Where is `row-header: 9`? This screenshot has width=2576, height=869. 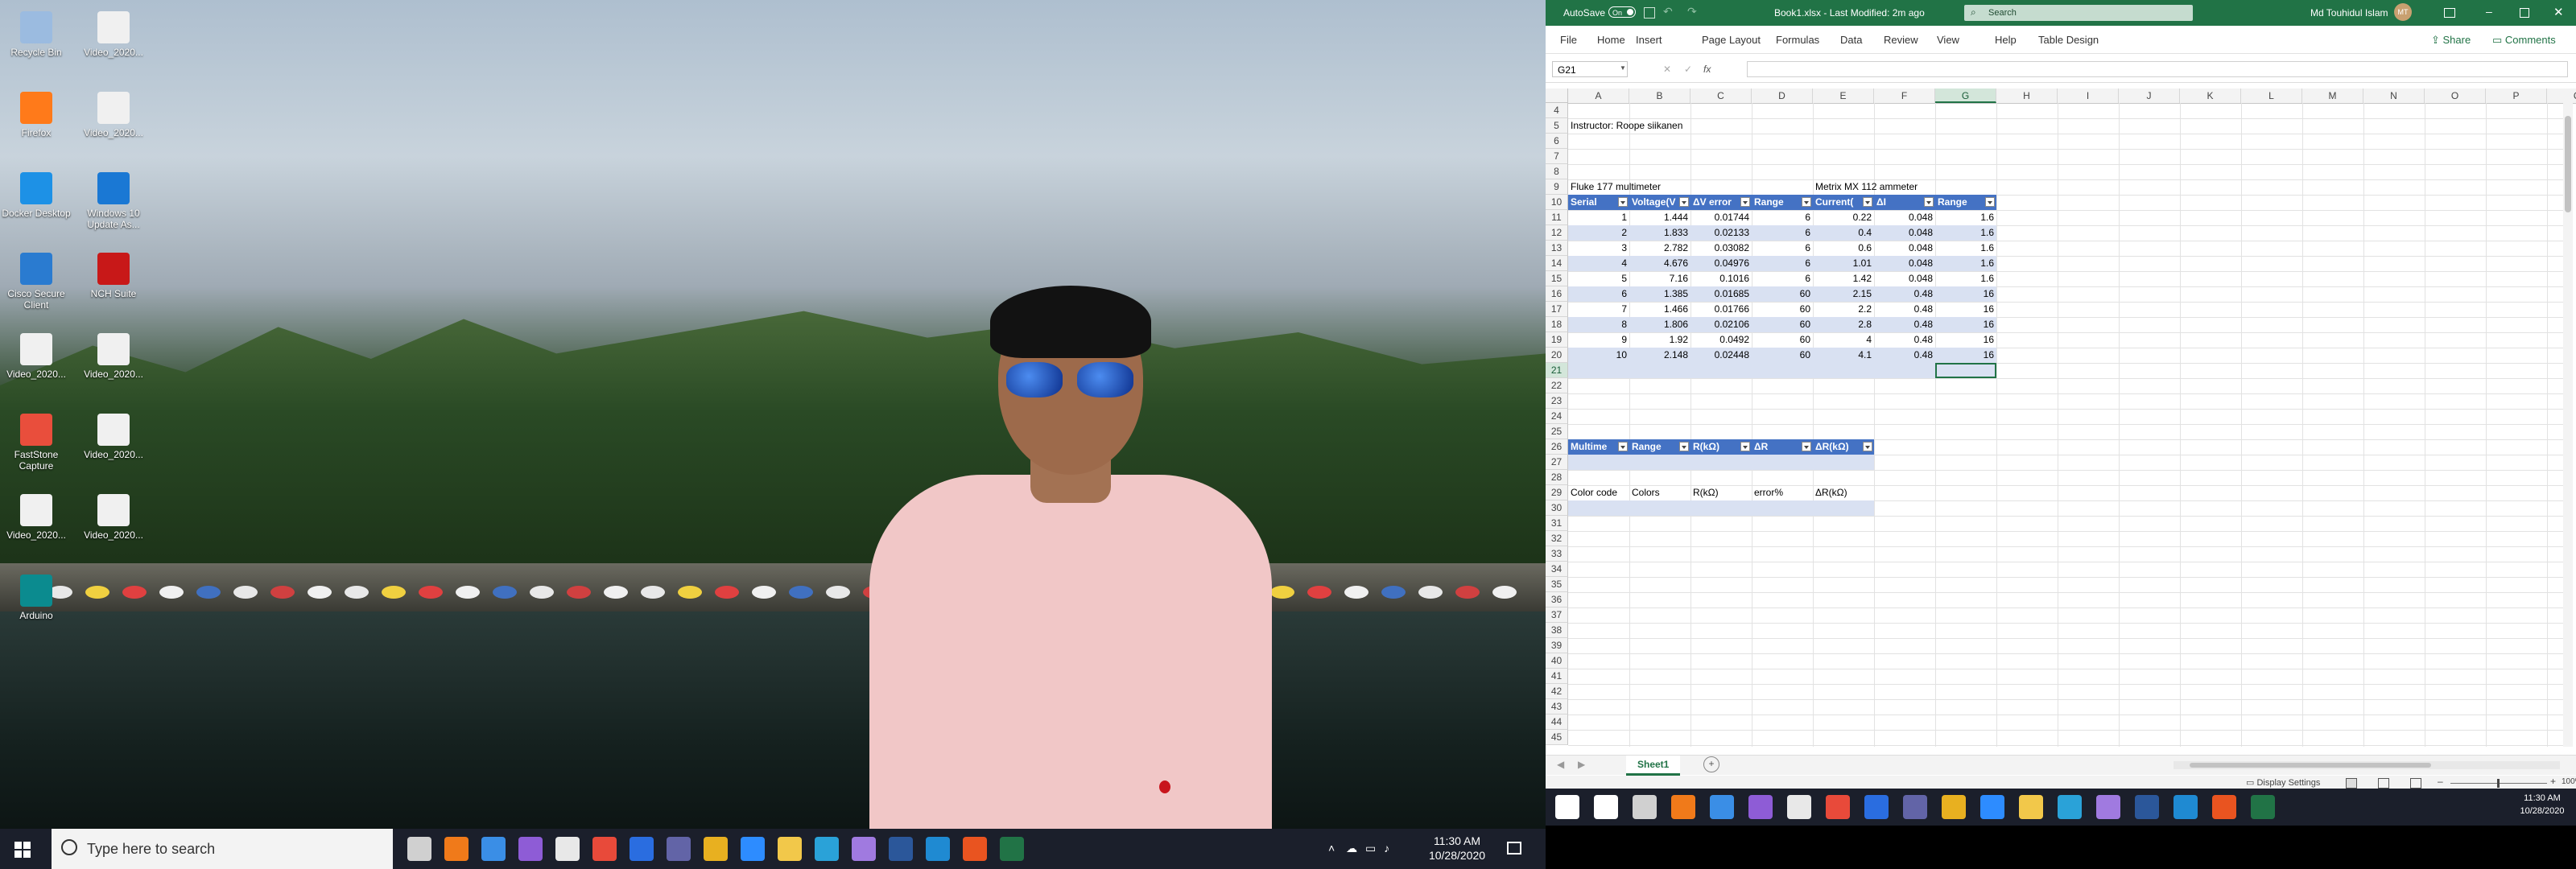
row-header: 9 is located at coordinates (1557, 187).